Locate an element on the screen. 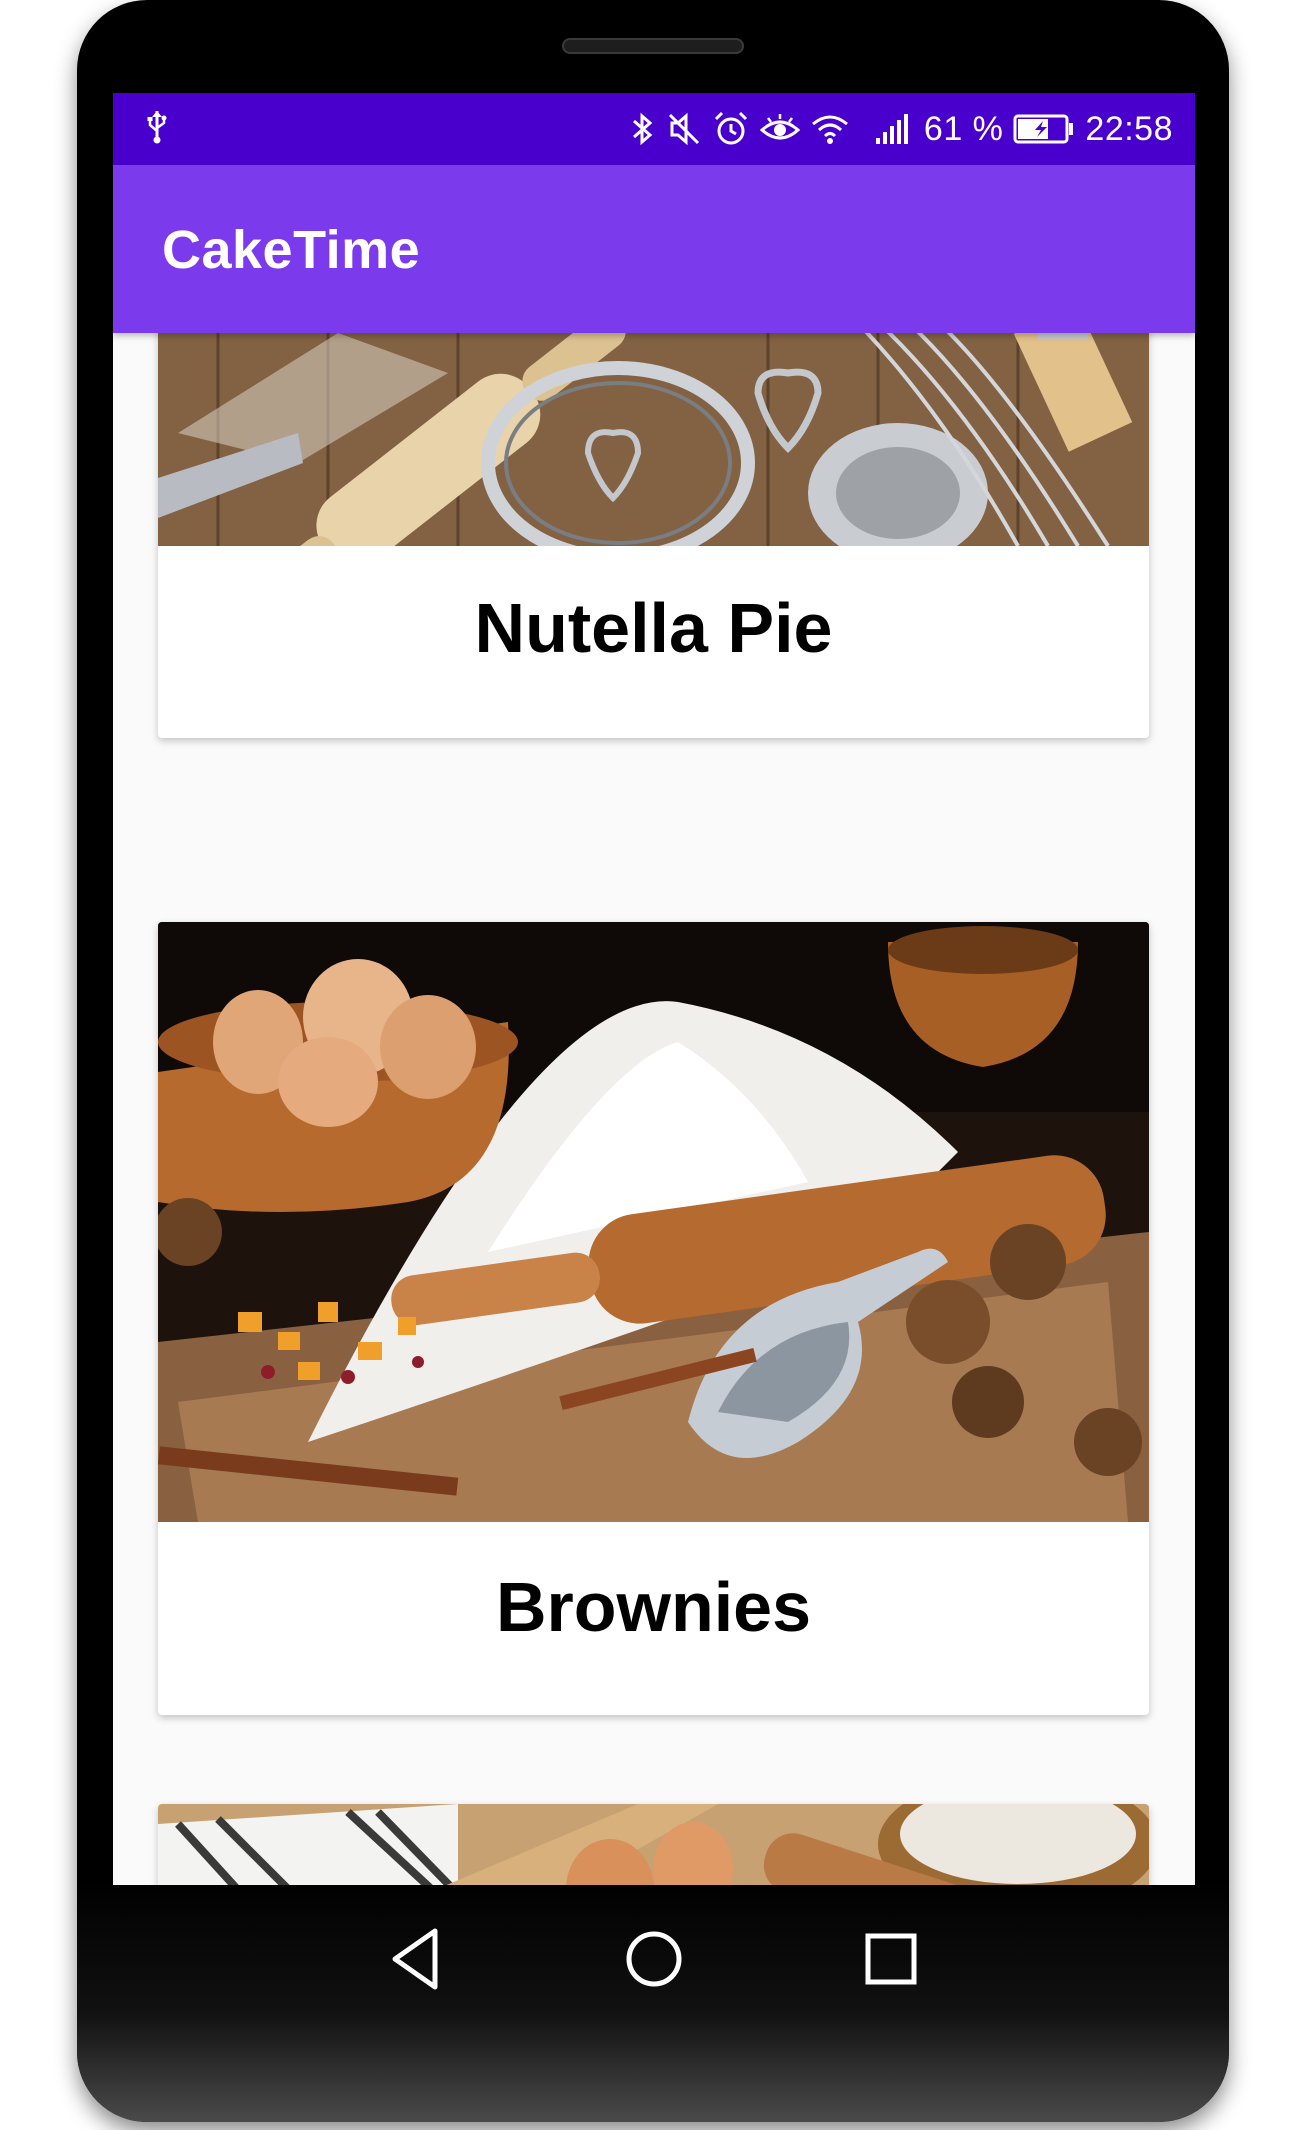  status-bar: 61 % 22:58 is located at coordinates (654, 129).